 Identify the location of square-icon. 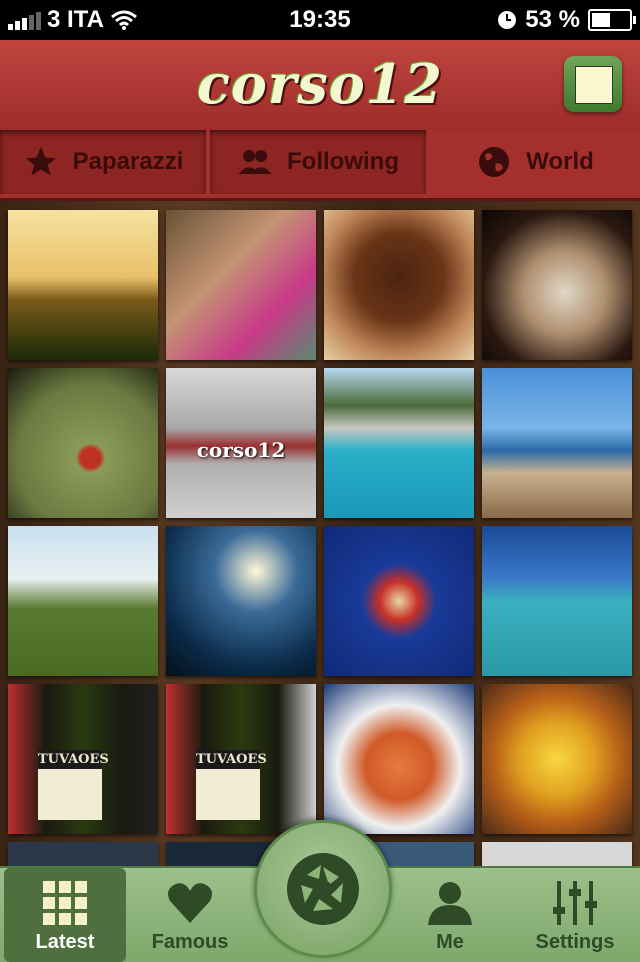
(594, 85).